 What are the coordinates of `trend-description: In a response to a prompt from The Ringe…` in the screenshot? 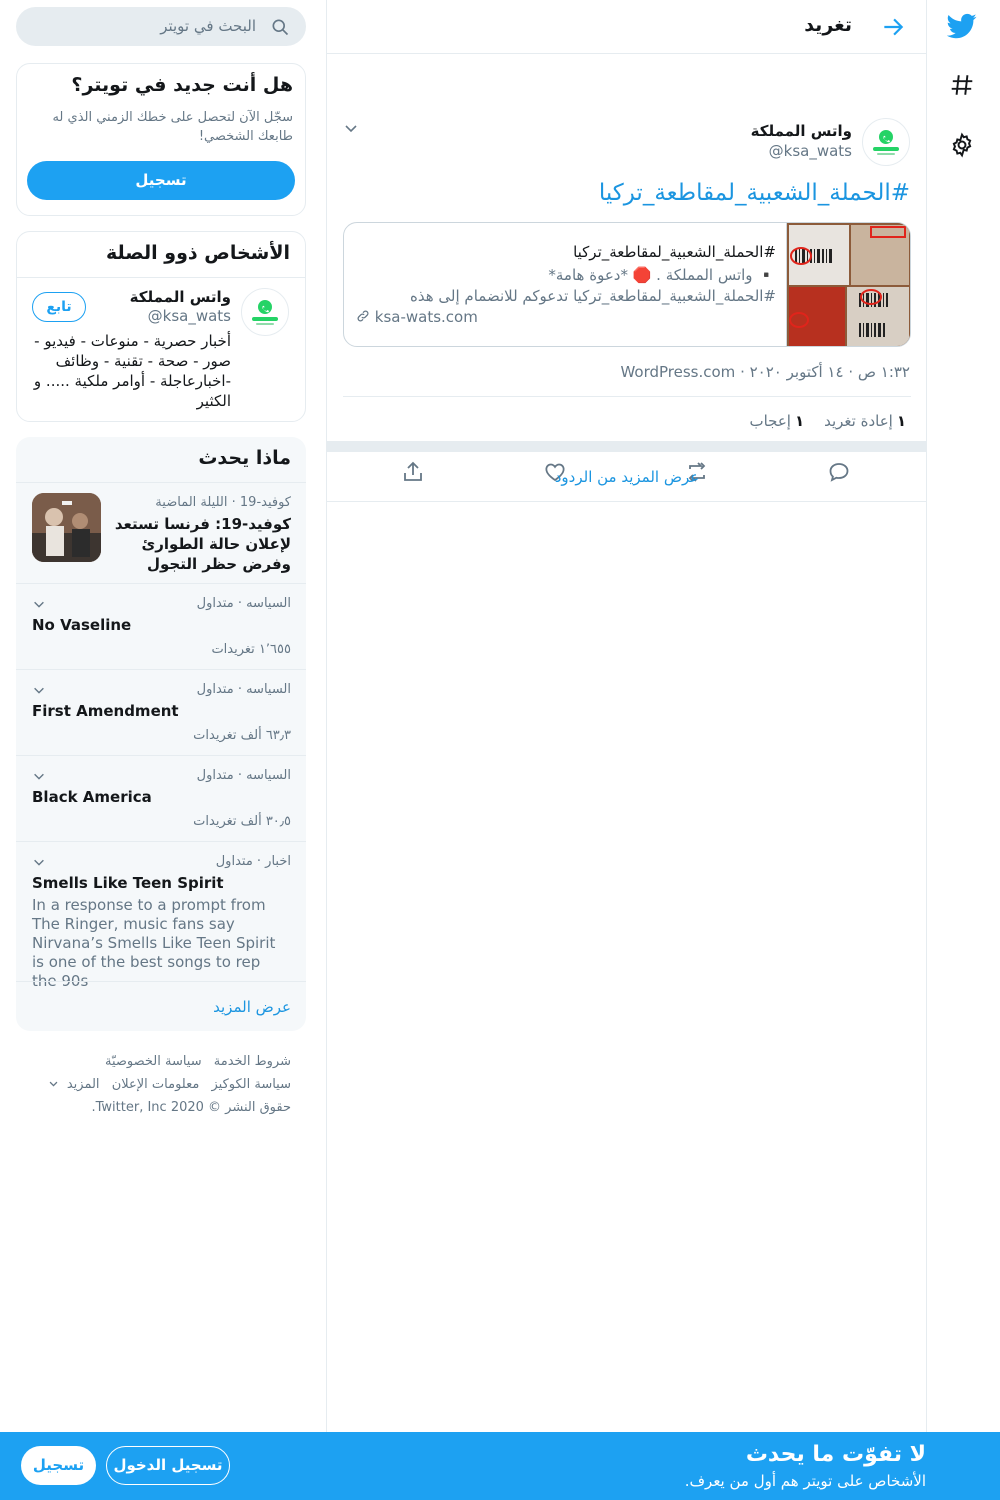 It's located at (154, 943).